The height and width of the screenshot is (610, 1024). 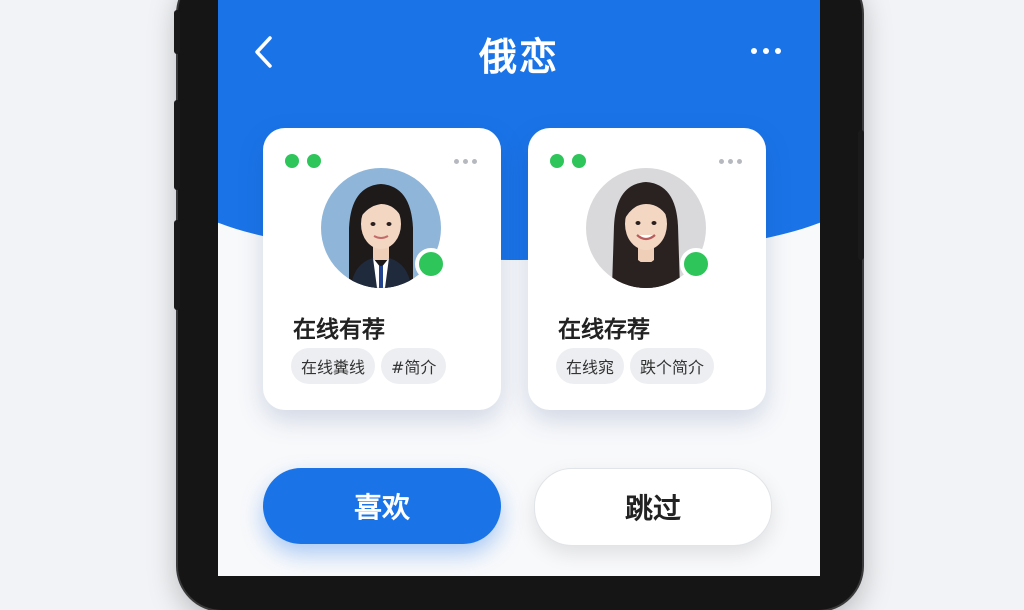 What do you see at coordinates (590, 366) in the screenshot?
I see `tag-chip: 在线窕` at bounding box center [590, 366].